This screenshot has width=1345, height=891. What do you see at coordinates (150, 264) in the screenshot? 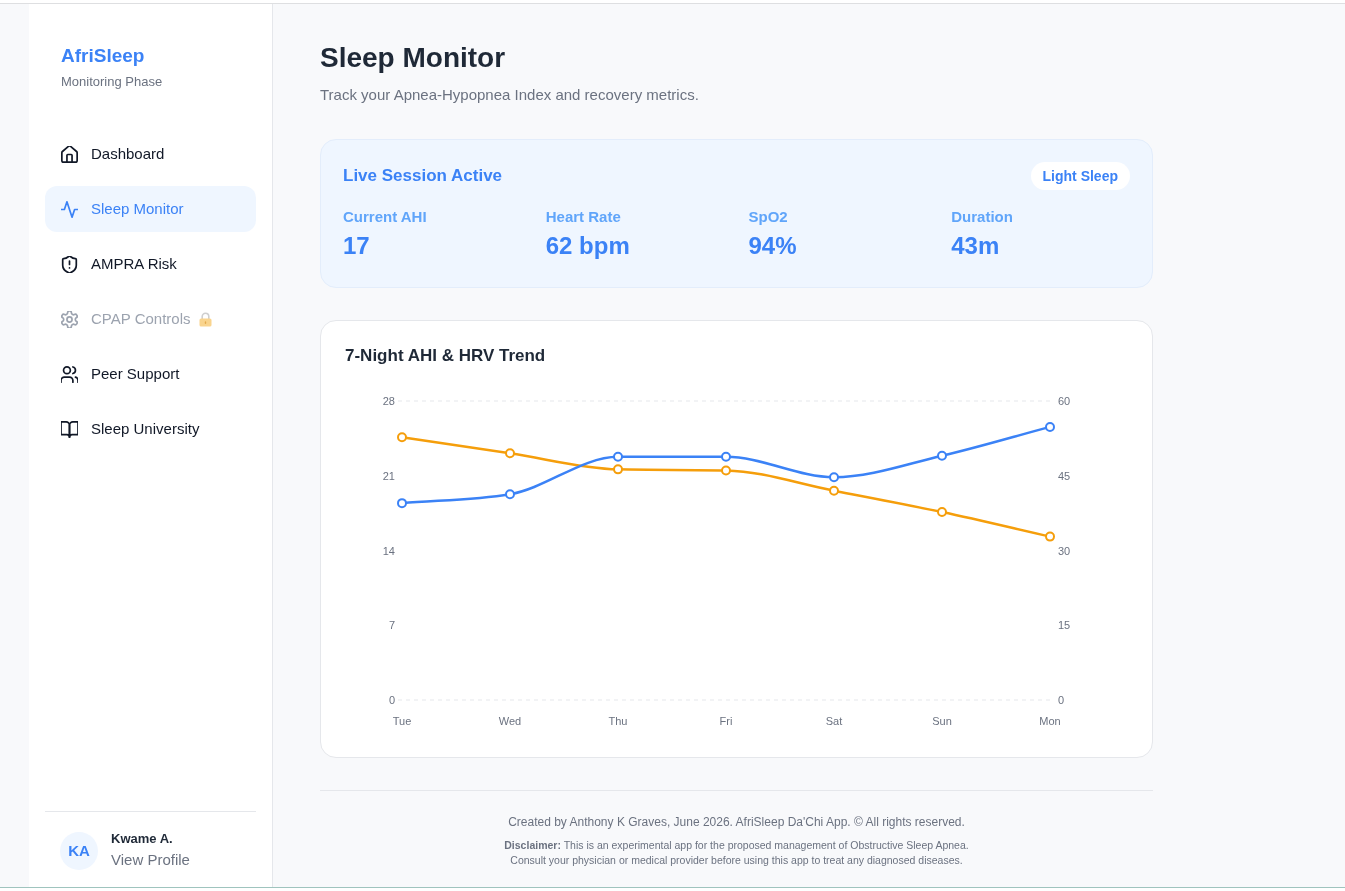
I see `nav-item: AMPRA Risk` at bounding box center [150, 264].